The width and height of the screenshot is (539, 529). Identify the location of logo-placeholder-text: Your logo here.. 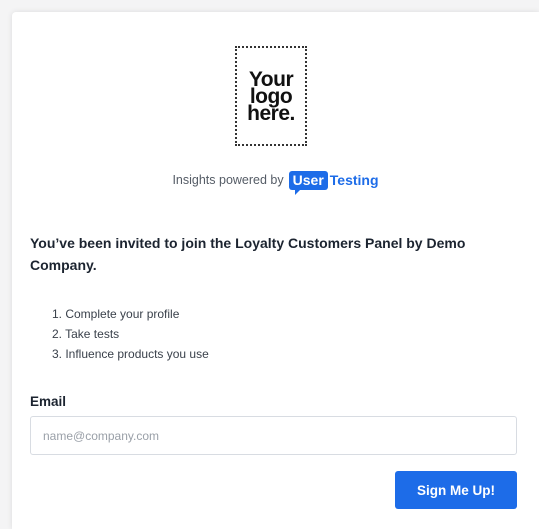
(271, 97).